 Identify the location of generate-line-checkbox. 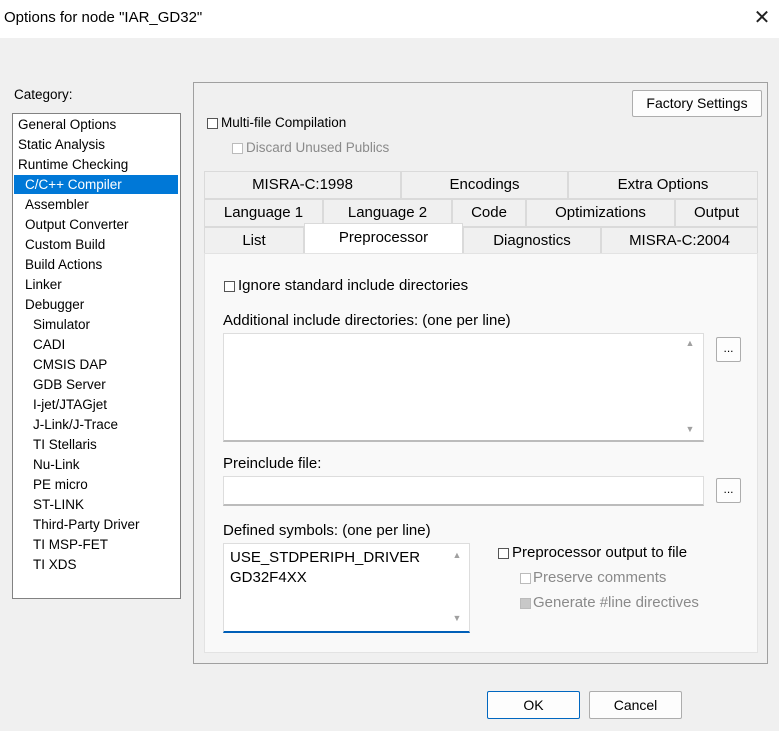
(525, 603).